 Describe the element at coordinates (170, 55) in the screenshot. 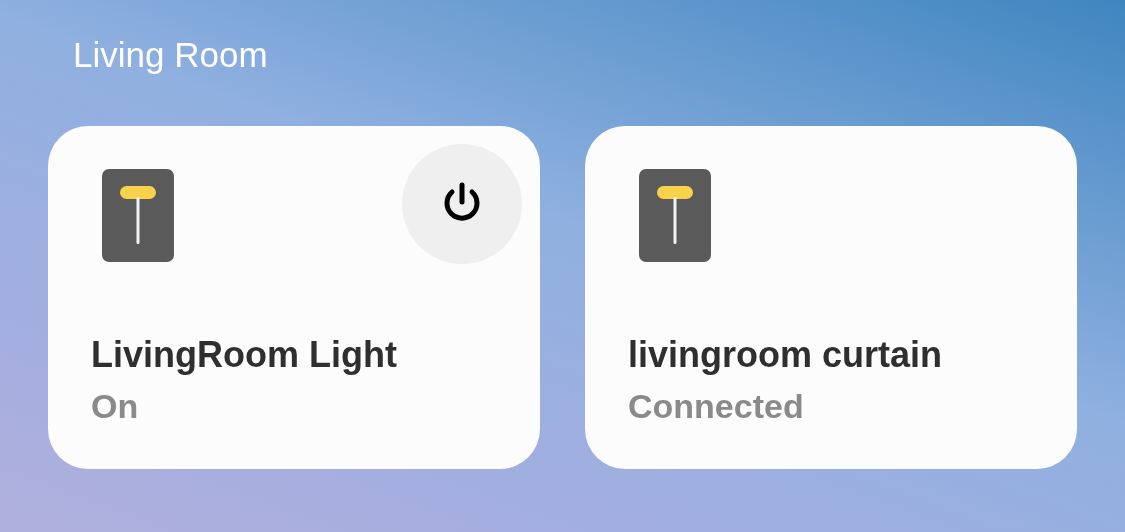

I see `room-title: Living Room` at that location.